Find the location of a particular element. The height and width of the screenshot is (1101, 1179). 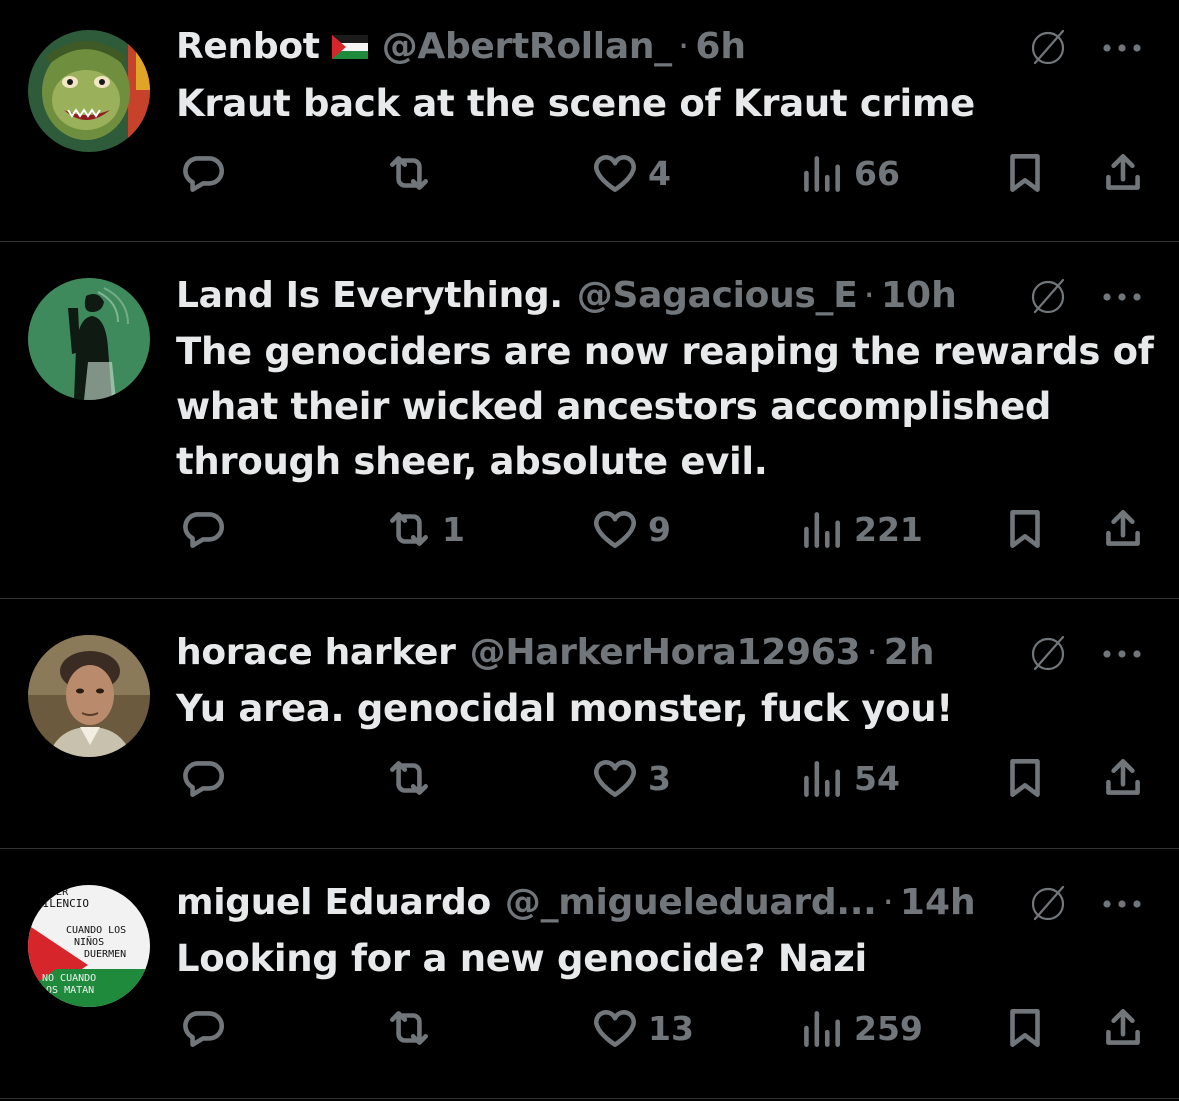

reply-text-line: through sheer, absolute evil. is located at coordinates (472, 461).